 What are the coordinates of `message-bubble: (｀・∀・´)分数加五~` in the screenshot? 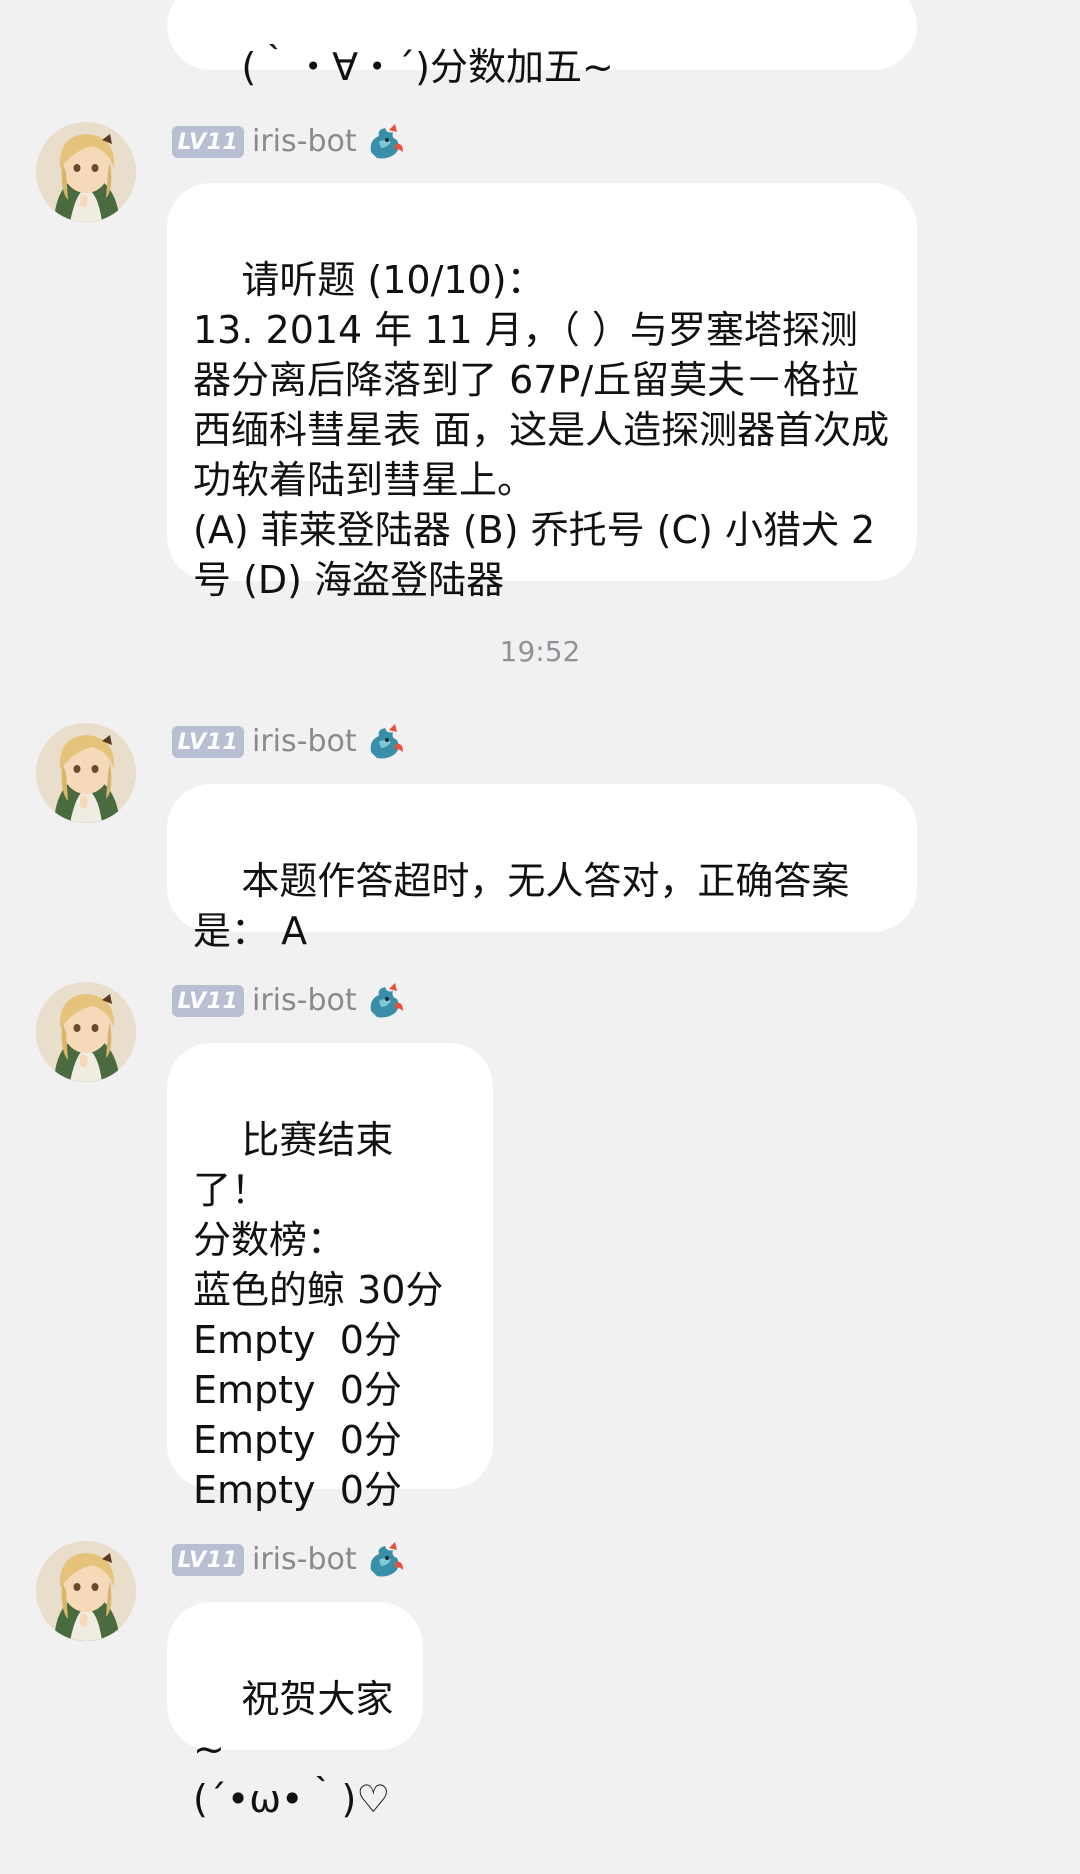 It's located at (542, 44).